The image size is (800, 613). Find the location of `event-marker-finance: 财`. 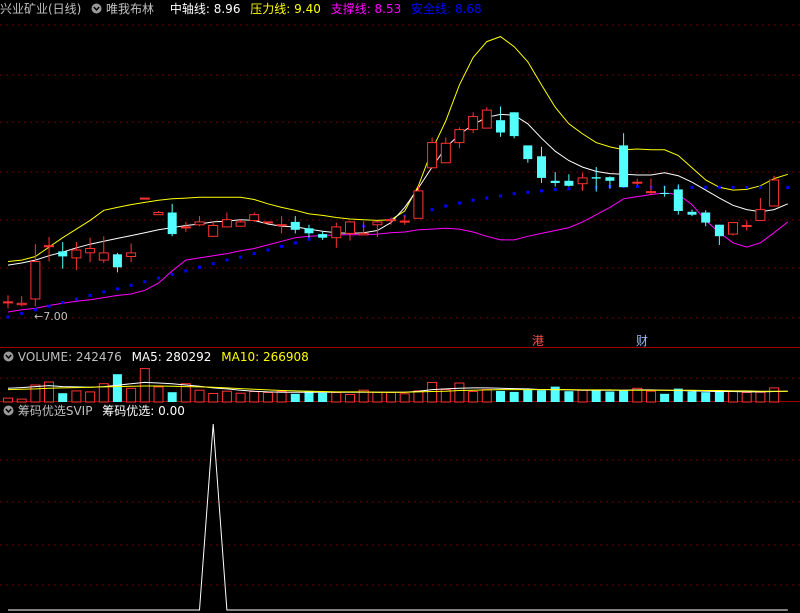

event-marker-finance: 财 is located at coordinates (642, 341).